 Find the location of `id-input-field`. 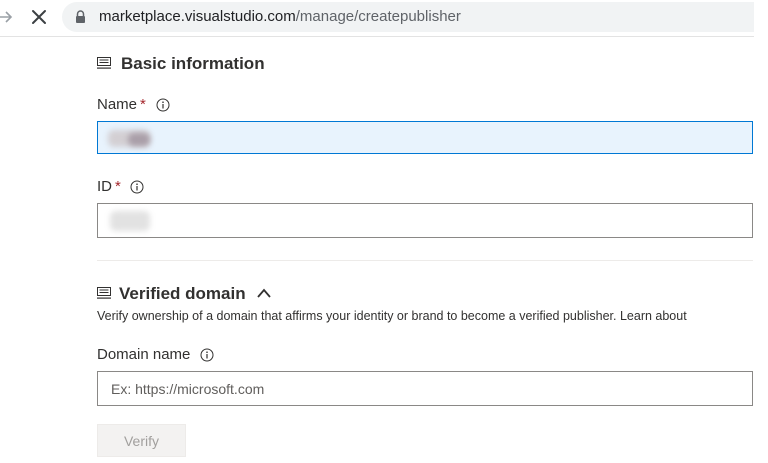

id-input-field is located at coordinates (425, 220).